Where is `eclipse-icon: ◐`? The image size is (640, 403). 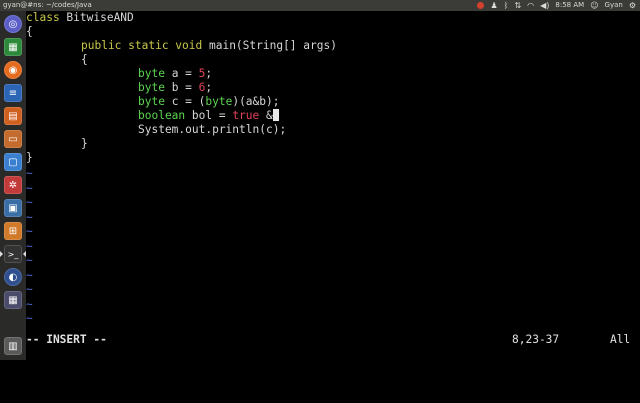
eclipse-icon: ◐ is located at coordinates (13, 277).